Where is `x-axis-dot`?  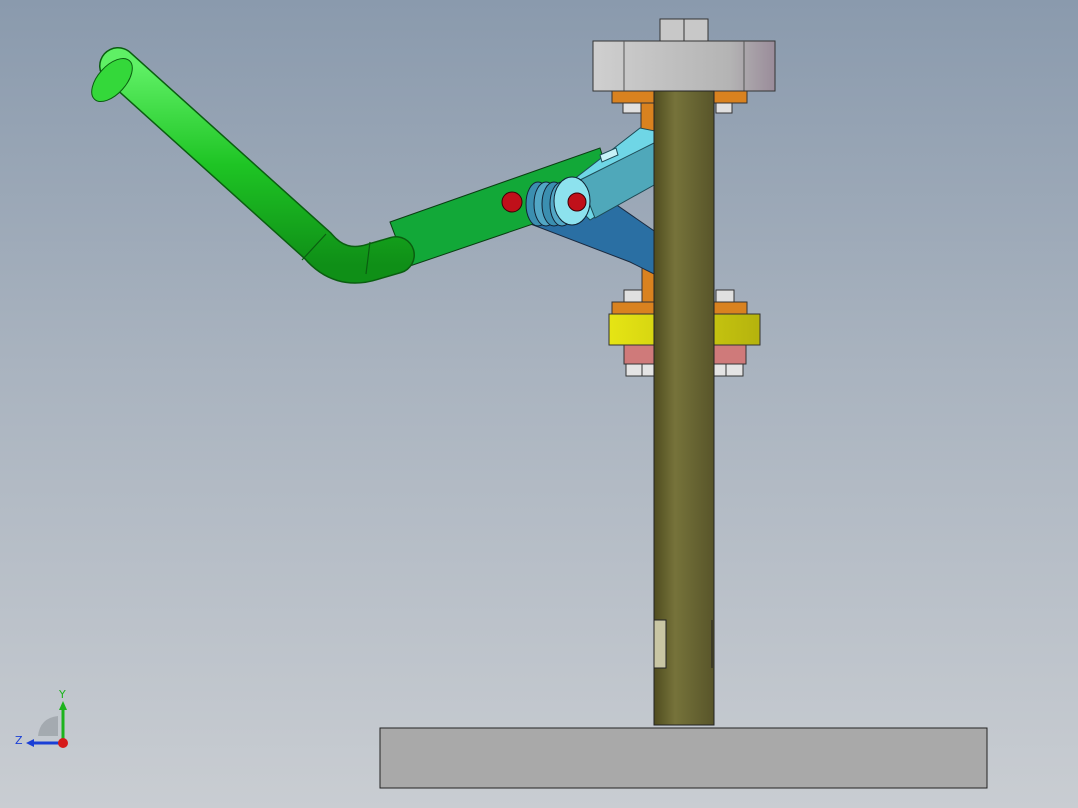 x-axis-dot is located at coordinates (63, 743).